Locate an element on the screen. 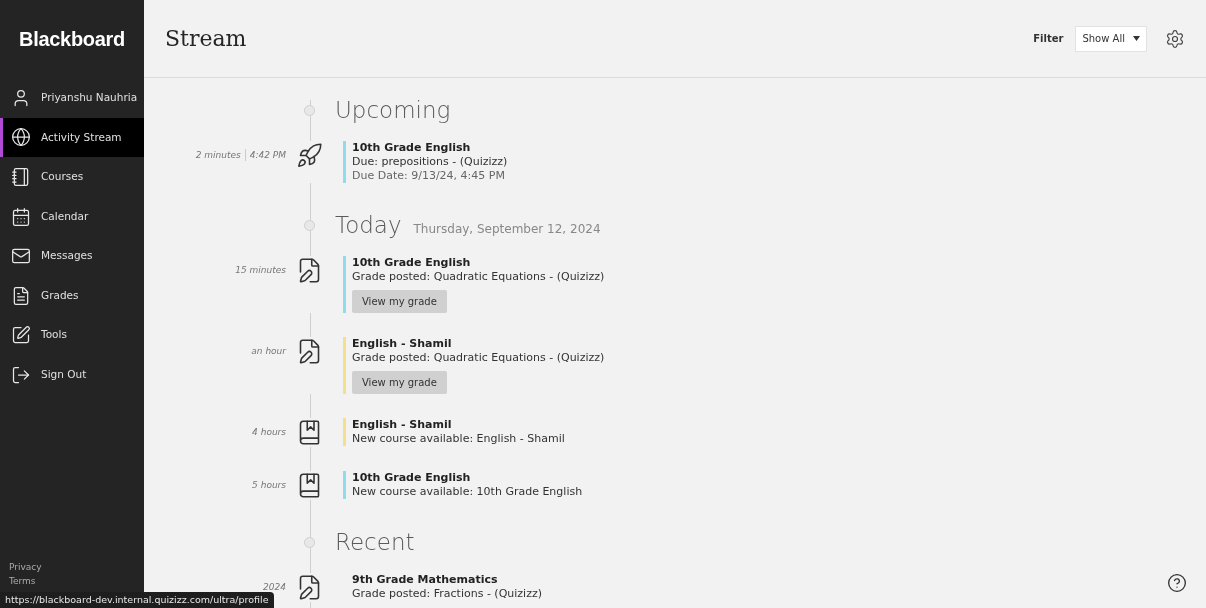 The image size is (1206, 608). activity-text: New course available: English - Shamil is located at coordinates (458, 439).